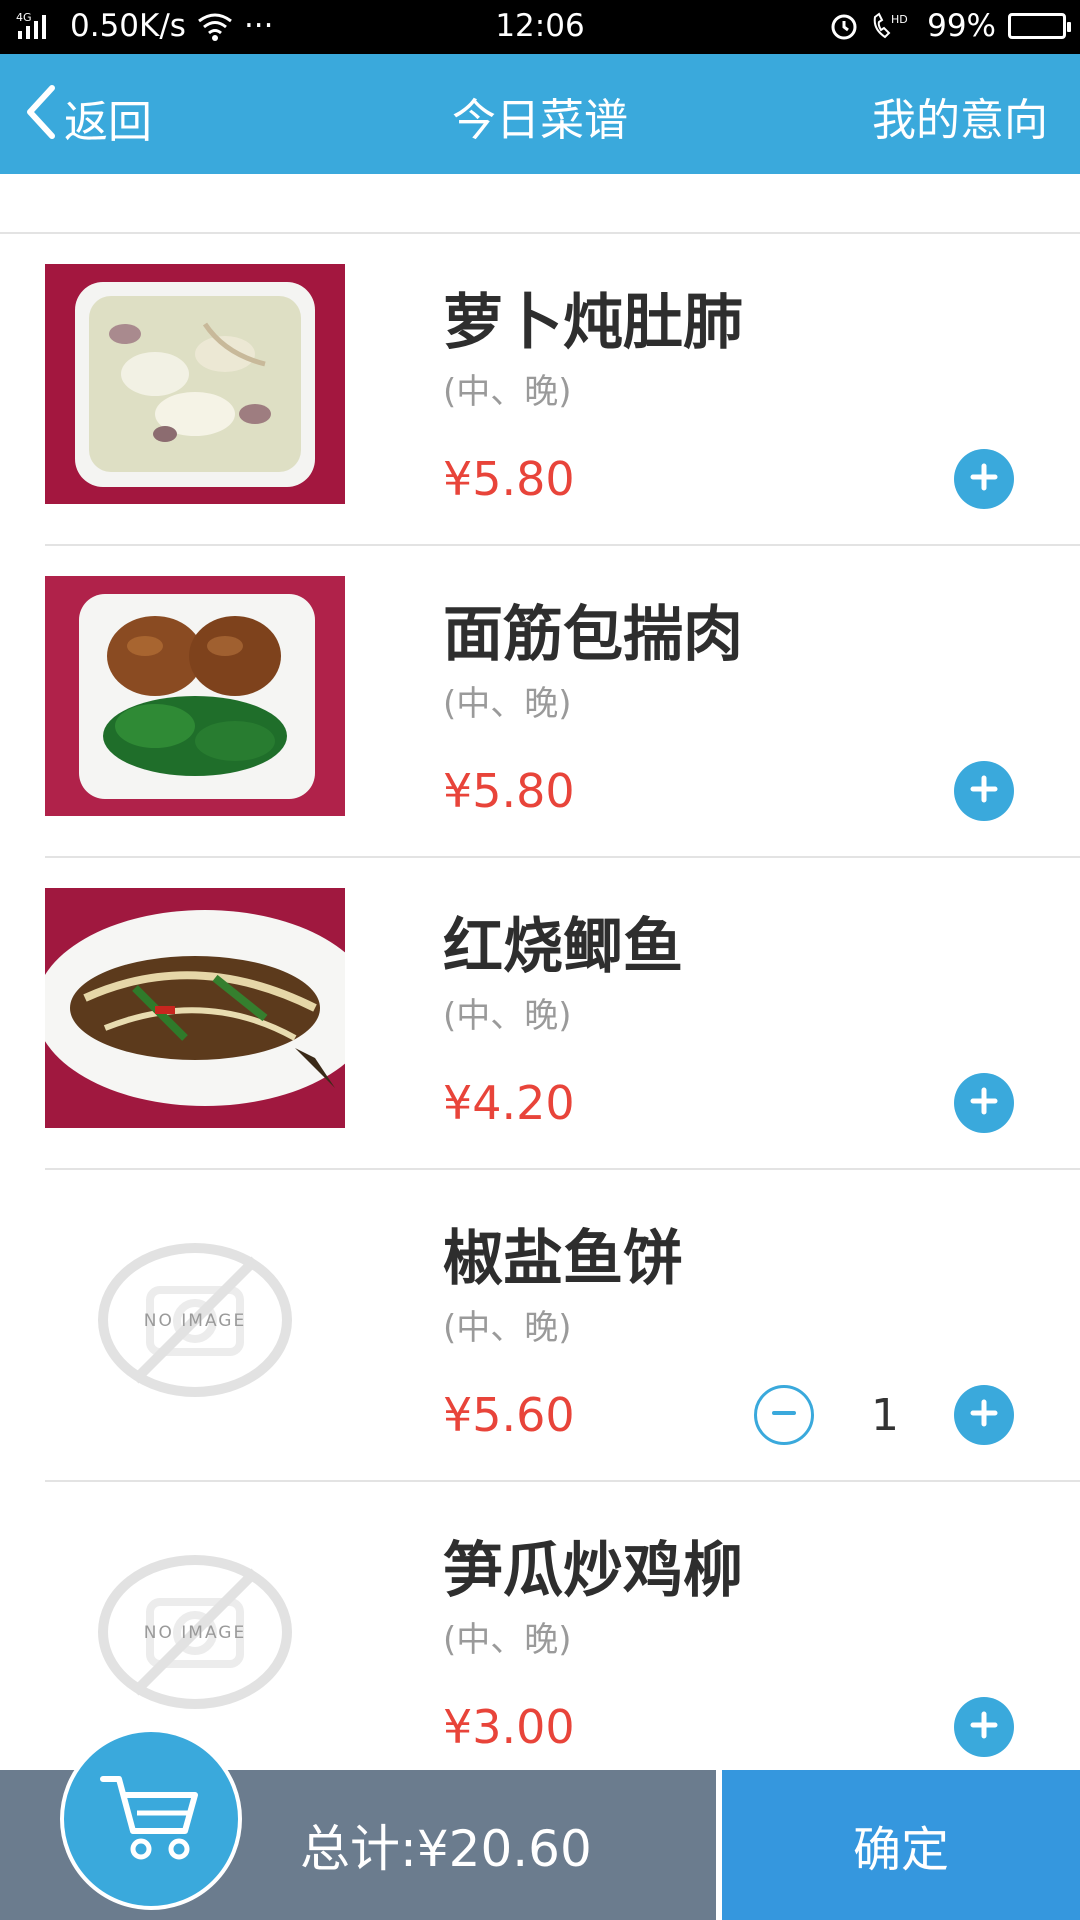 This screenshot has height=1920, width=1080. What do you see at coordinates (509, 1415) in the screenshot?
I see `dish-price: ¥5.60` at bounding box center [509, 1415].